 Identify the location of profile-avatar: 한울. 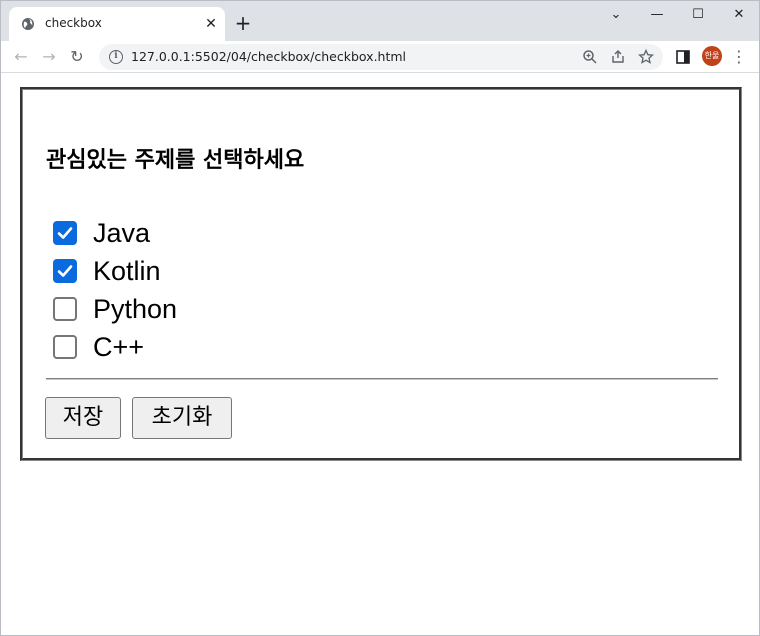
(712, 56).